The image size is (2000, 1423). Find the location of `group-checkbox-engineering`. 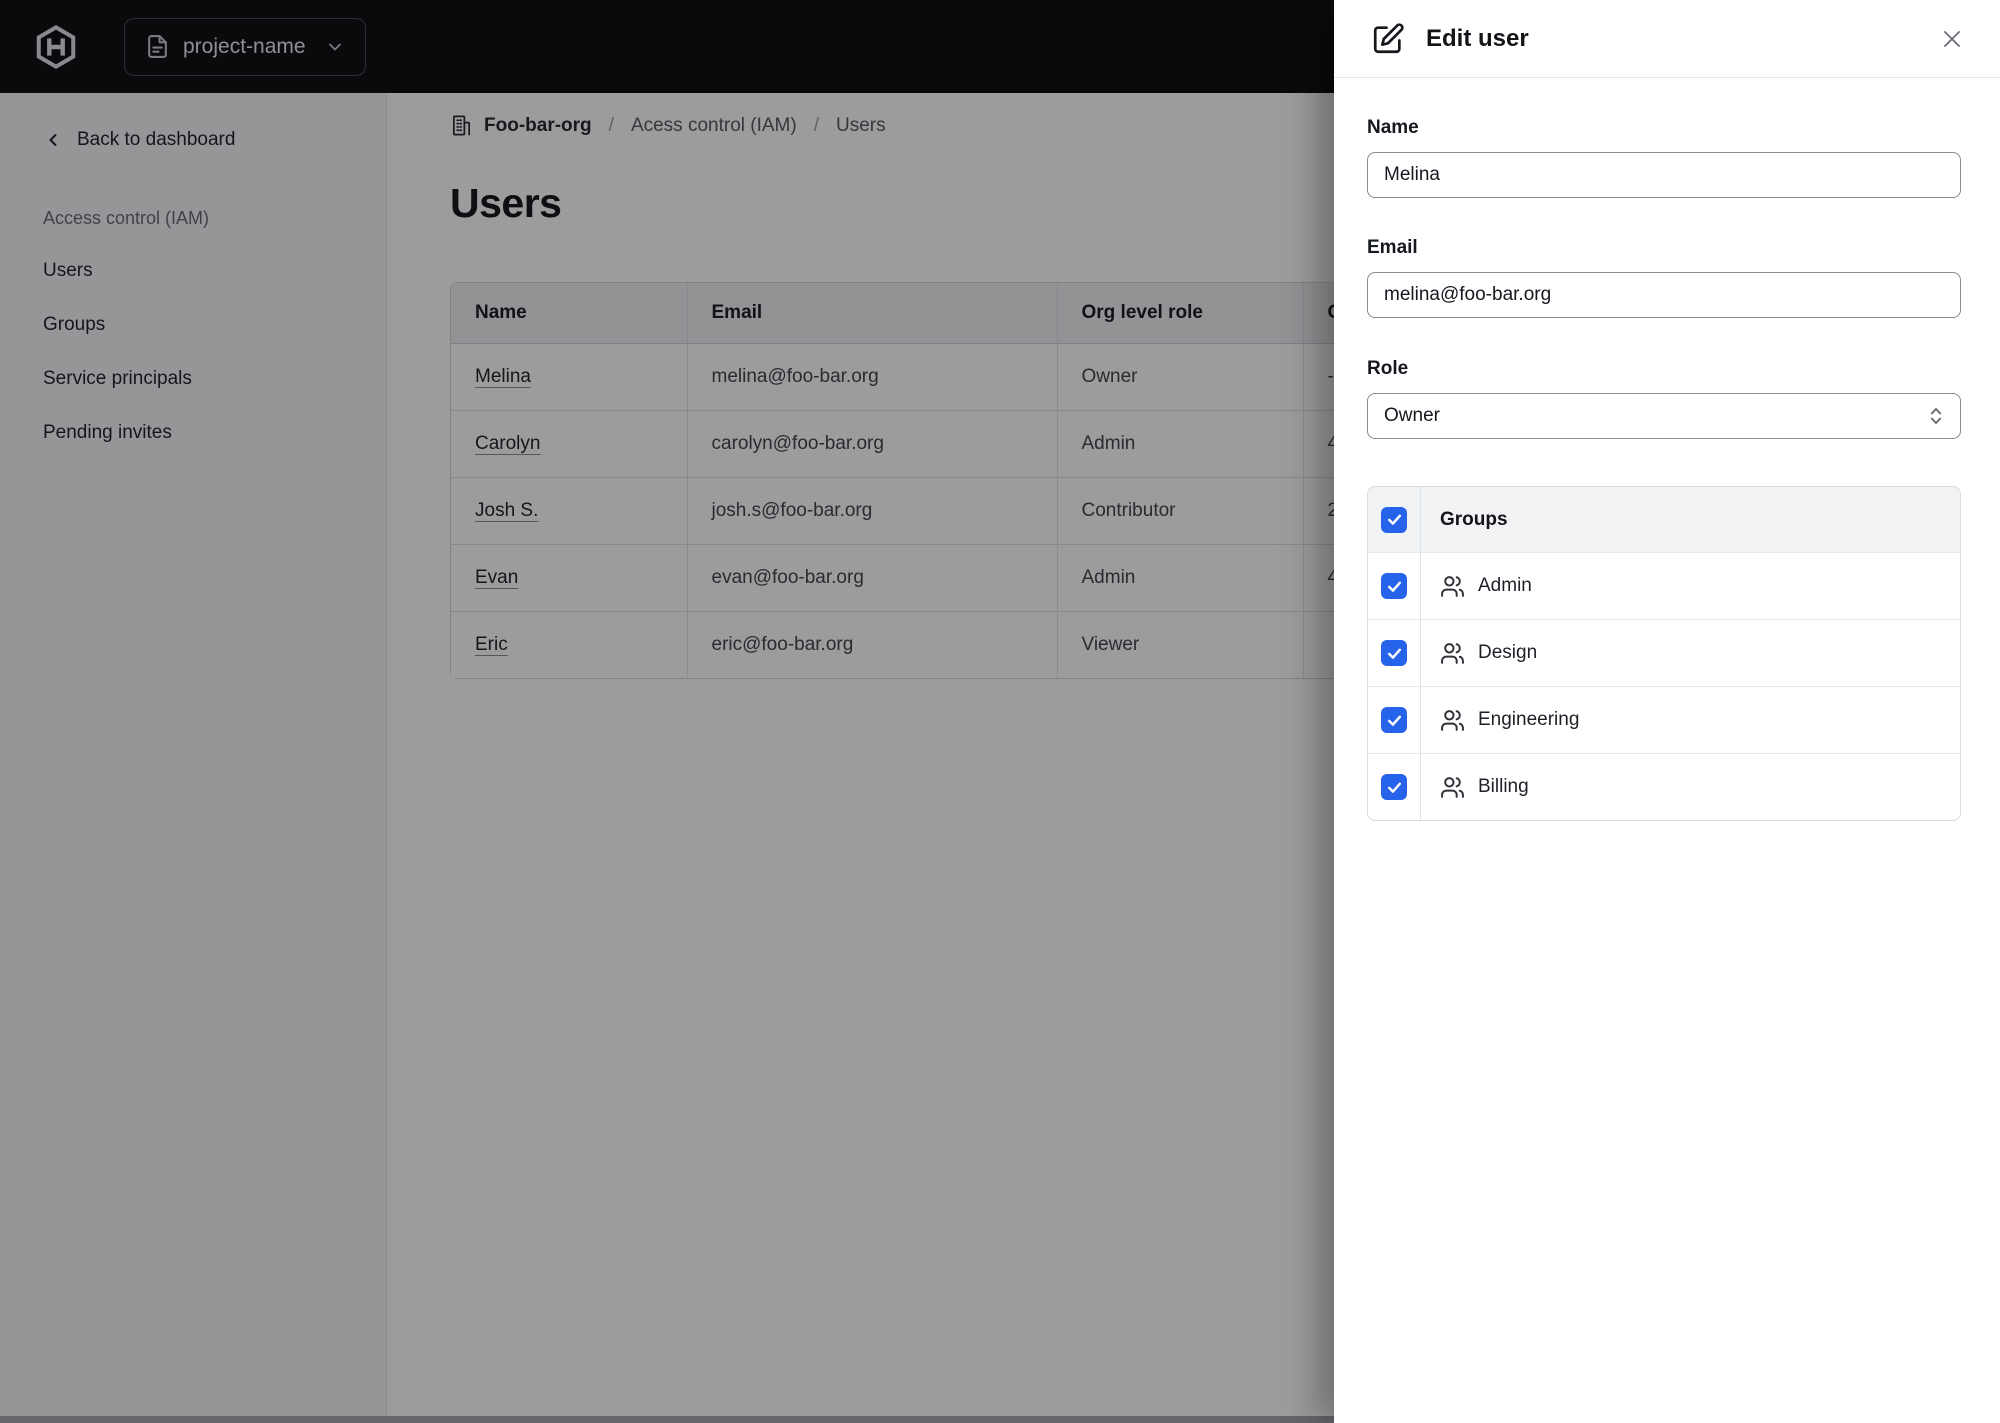

group-checkbox-engineering is located at coordinates (1394, 720).